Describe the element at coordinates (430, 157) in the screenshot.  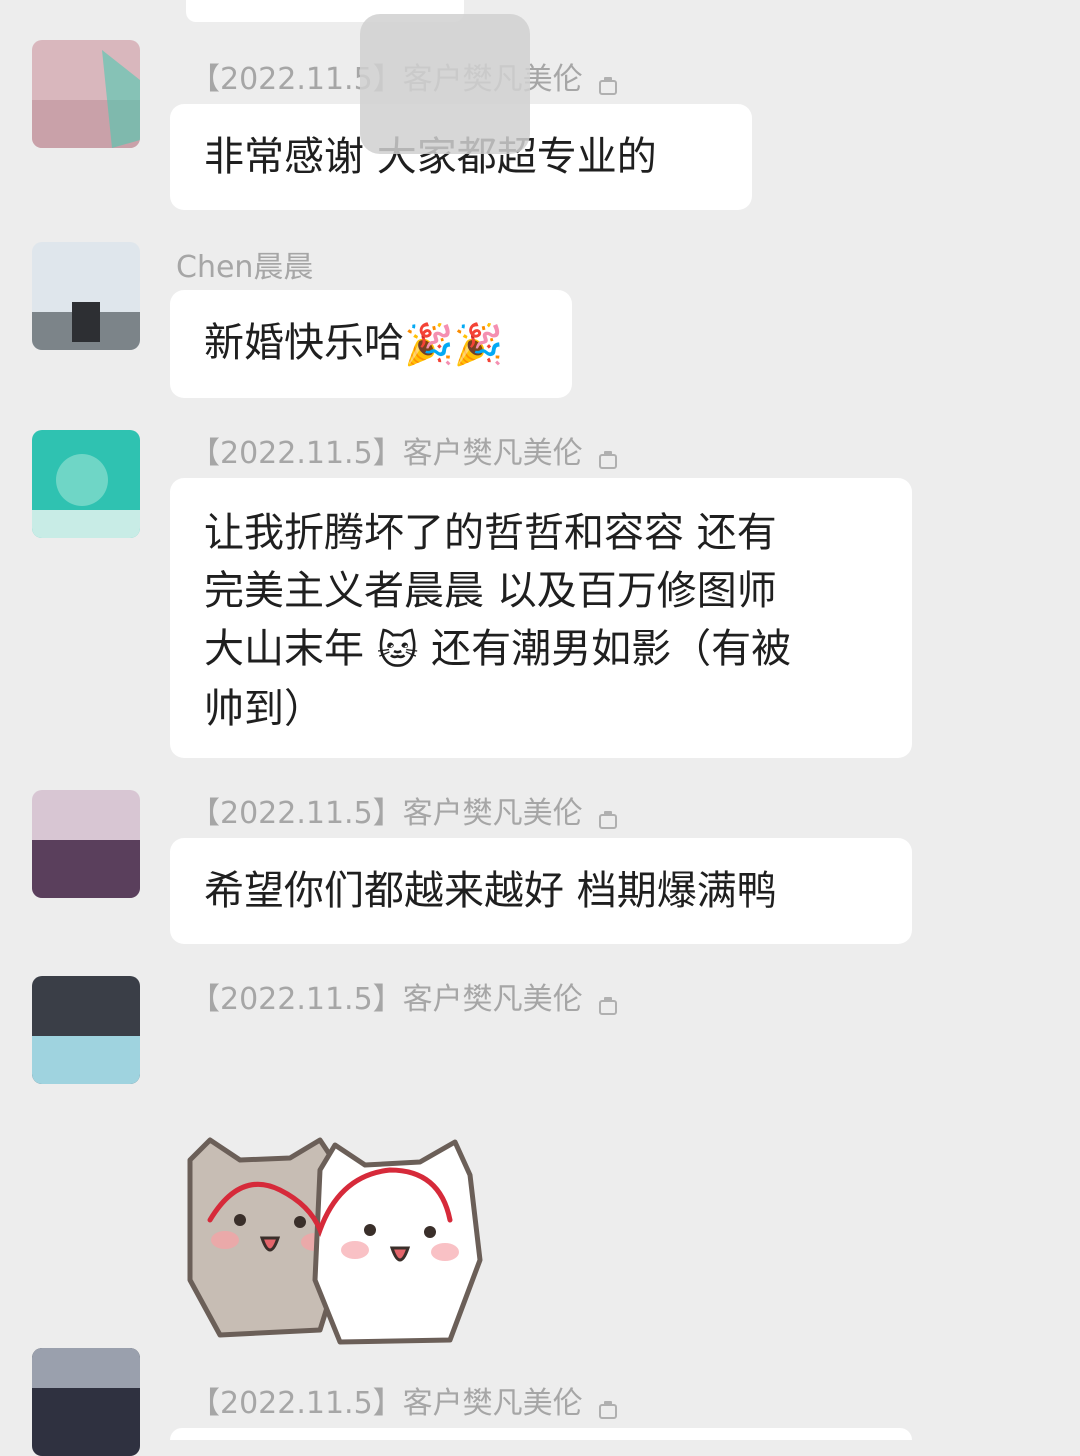
I see `message-text: 非常感谢 大家都超专业的` at that location.